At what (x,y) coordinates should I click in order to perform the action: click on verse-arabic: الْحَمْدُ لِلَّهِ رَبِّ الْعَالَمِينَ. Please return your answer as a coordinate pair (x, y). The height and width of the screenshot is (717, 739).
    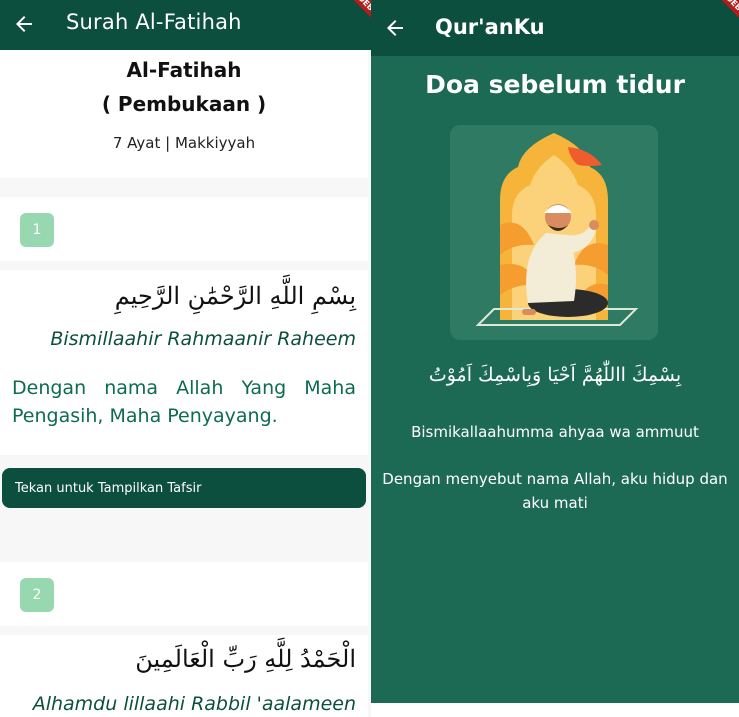
    Looking at the image, I should click on (245, 659).